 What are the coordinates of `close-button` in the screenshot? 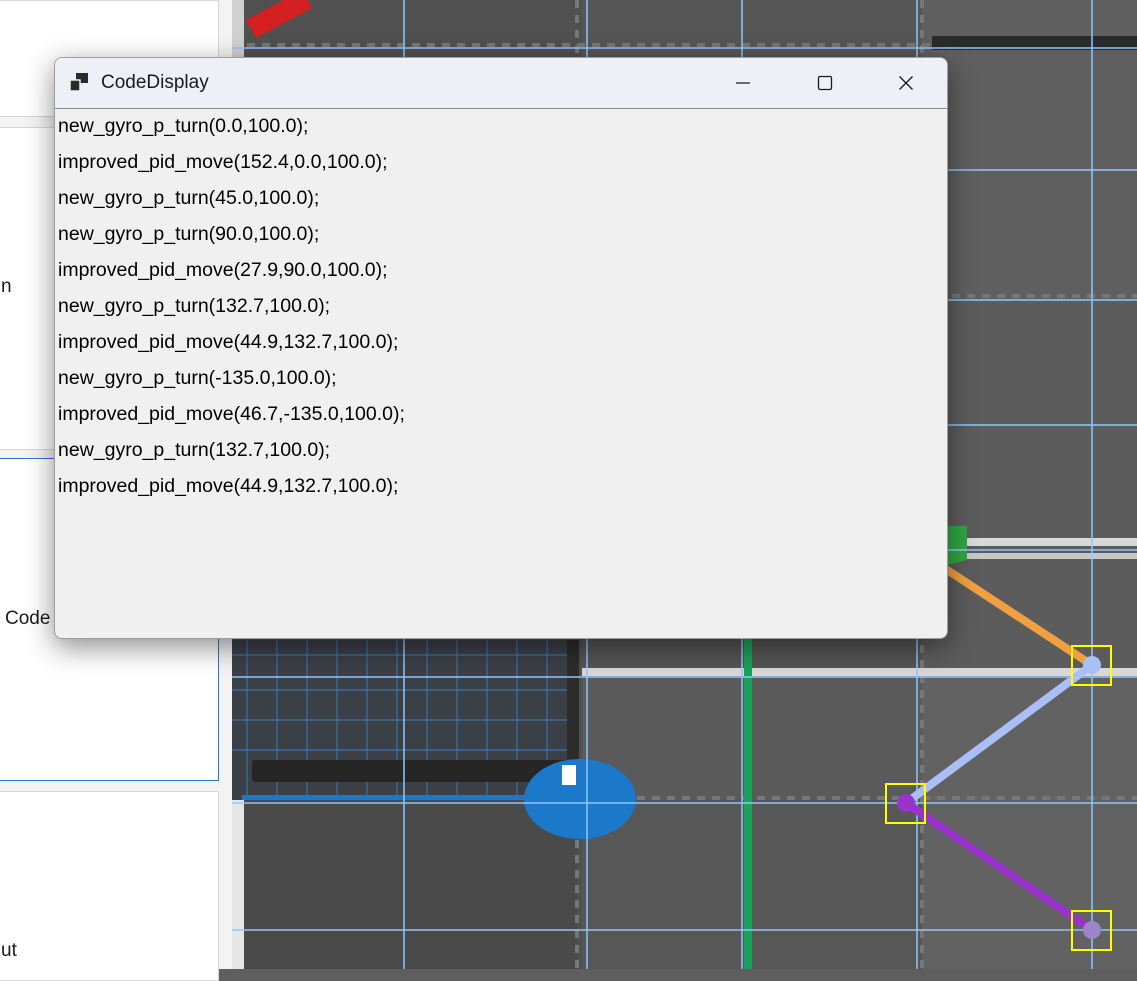 It's located at (906, 83).